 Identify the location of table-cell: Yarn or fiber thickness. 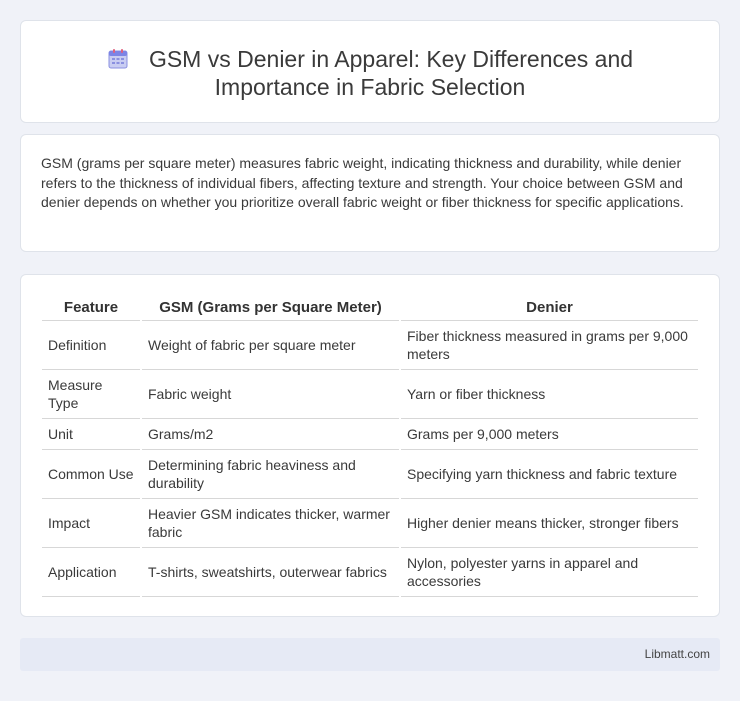
(548, 394).